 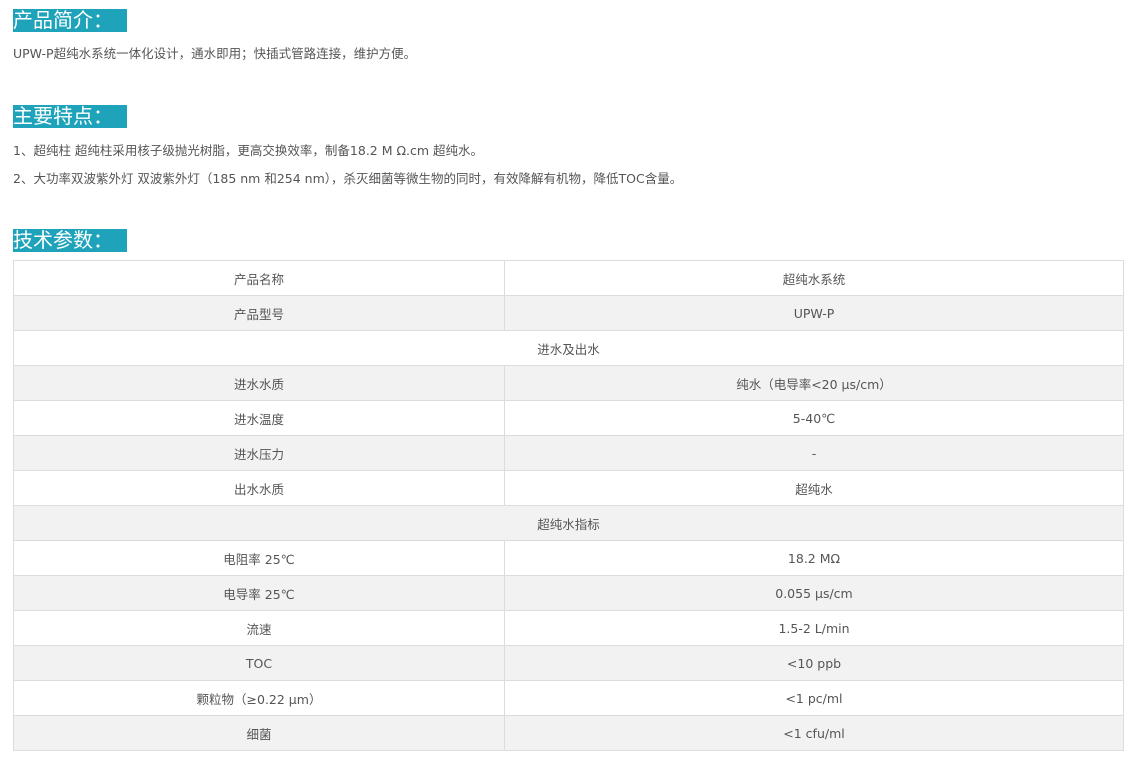 I want to click on spec-label: 产品型号, so click(x=259, y=313).